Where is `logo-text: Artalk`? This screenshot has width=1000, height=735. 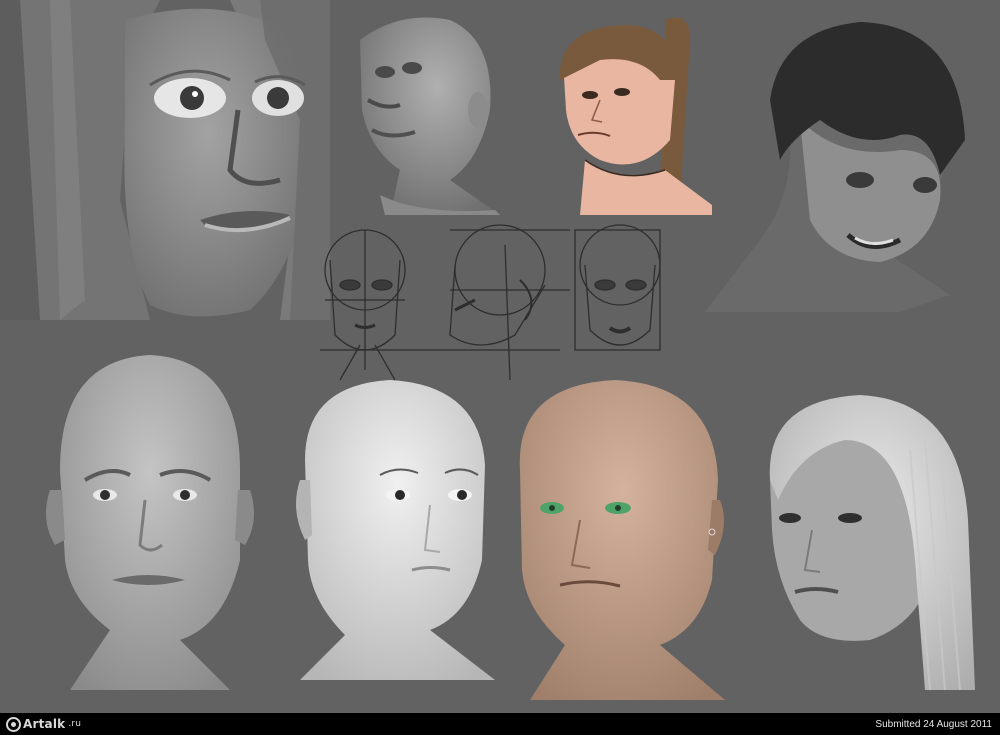 logo-text: Artalk is located at coordinates (44, 724).